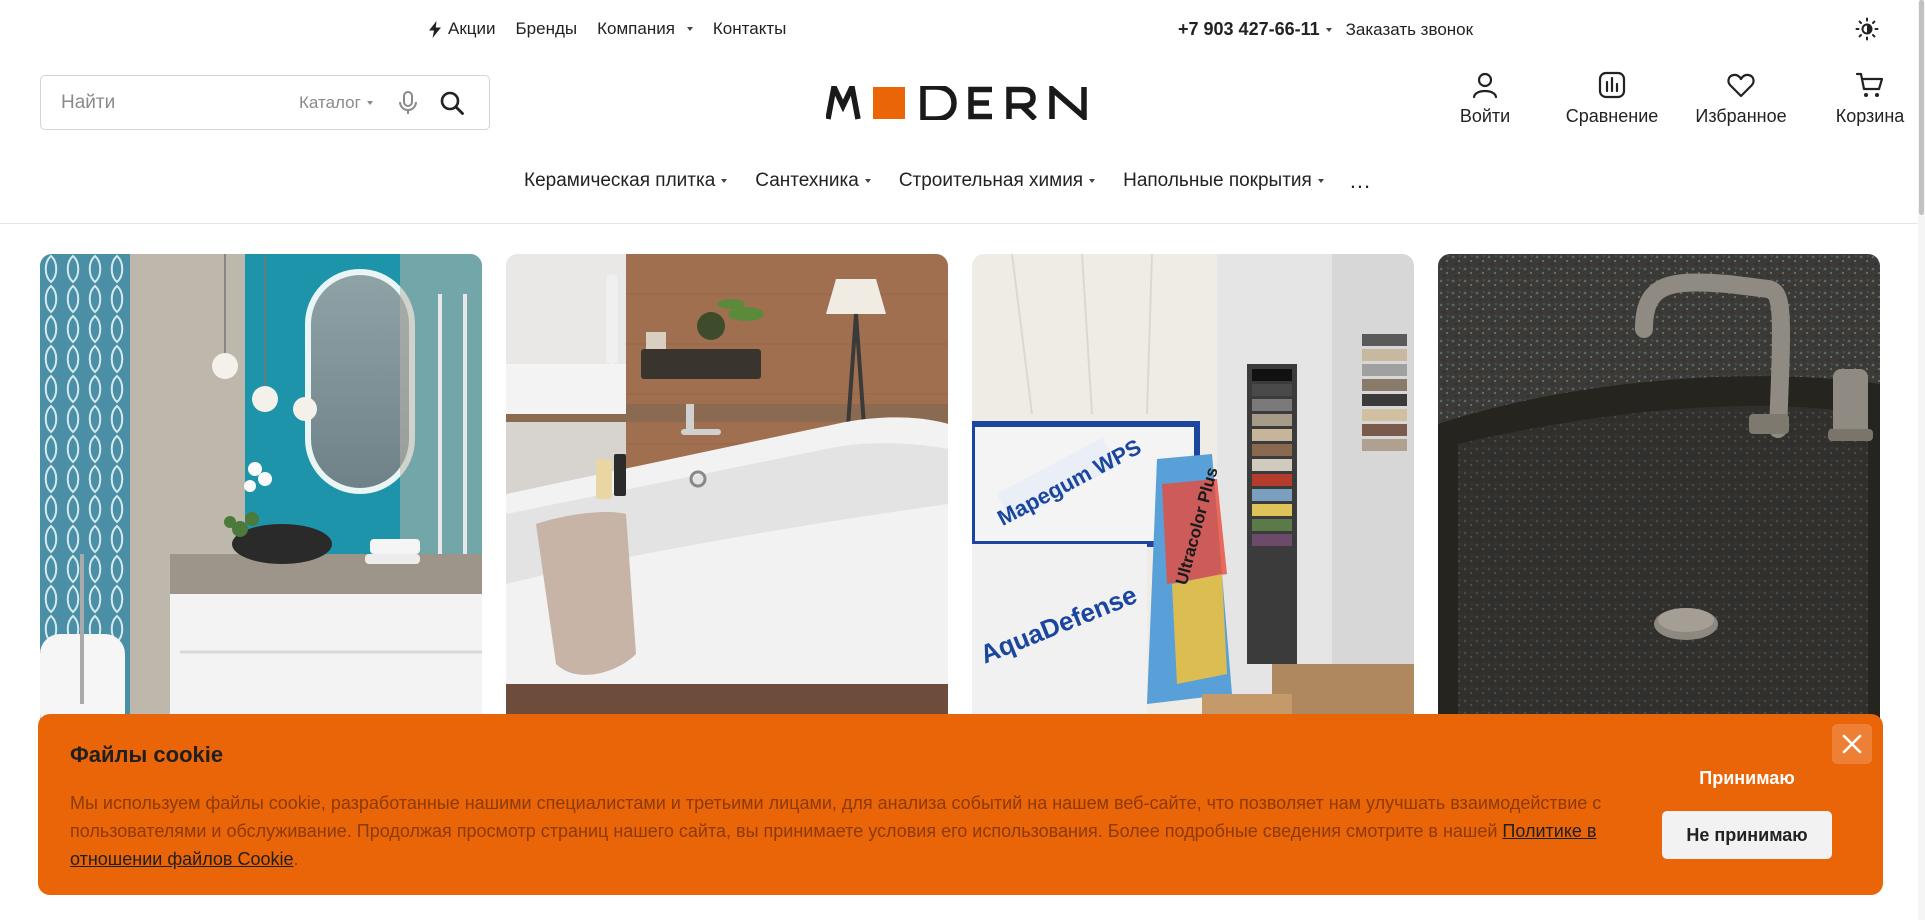 The width and height of the screenshot is (1925, 920). I want to click on catalog-select: Каталог, so click(336, 103).